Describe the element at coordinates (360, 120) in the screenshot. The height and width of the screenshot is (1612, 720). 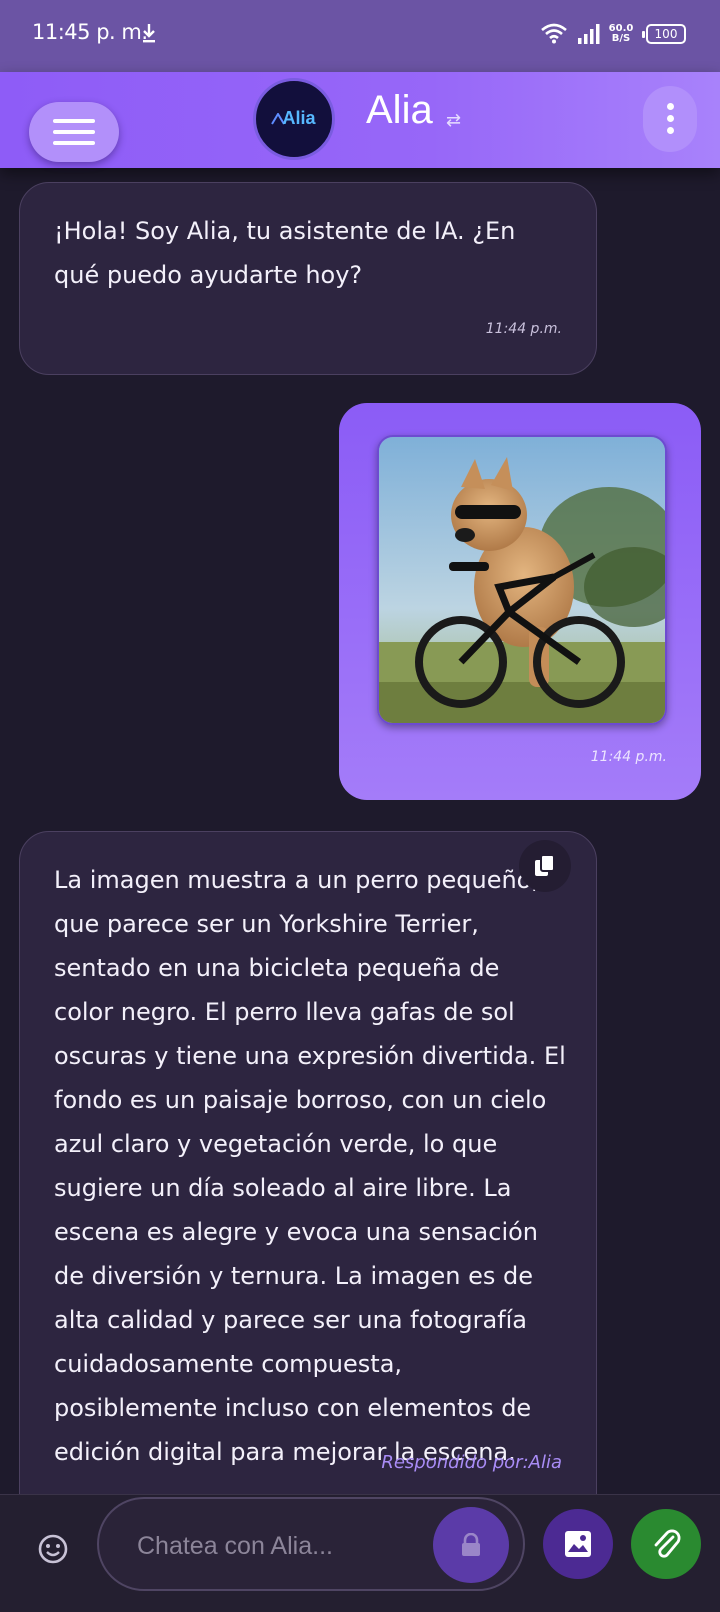
I see `app-header: Alia Alia ⇄` at that location.